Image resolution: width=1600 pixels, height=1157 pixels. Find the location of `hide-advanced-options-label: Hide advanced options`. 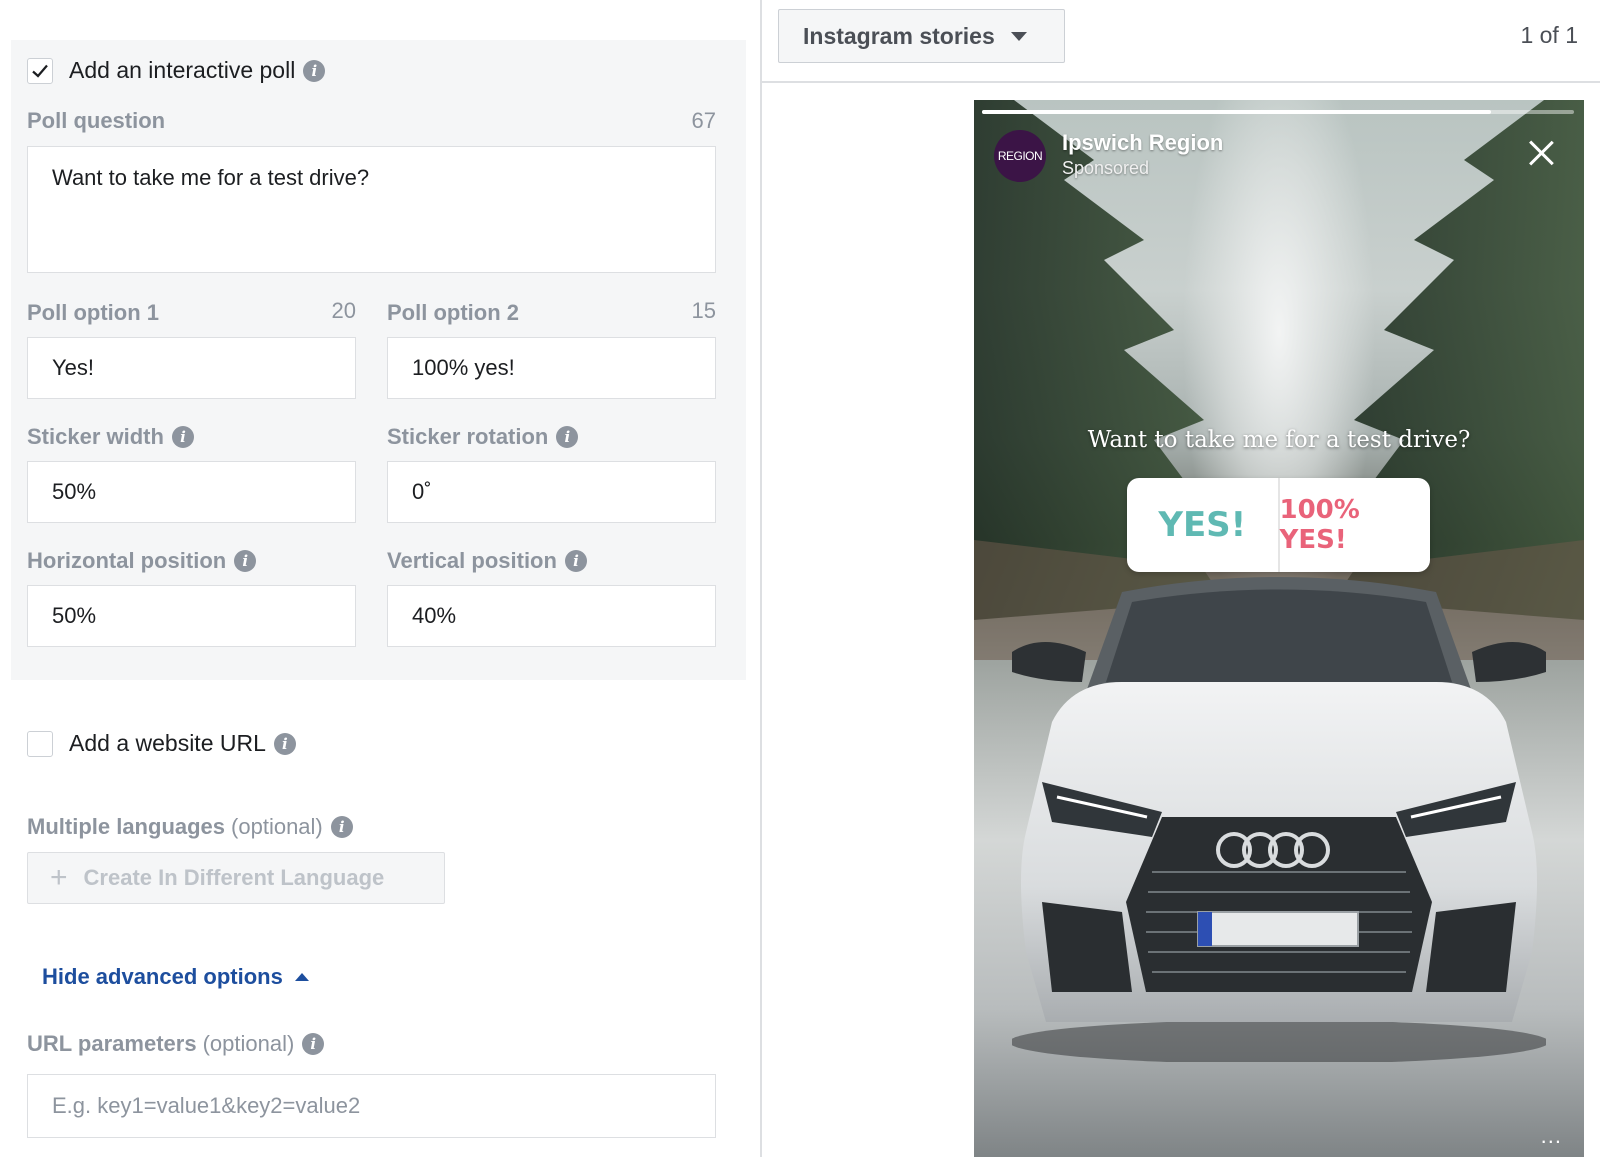

hide-advanced-options-label: Hide advanced options is located at coordinates (162, 976).